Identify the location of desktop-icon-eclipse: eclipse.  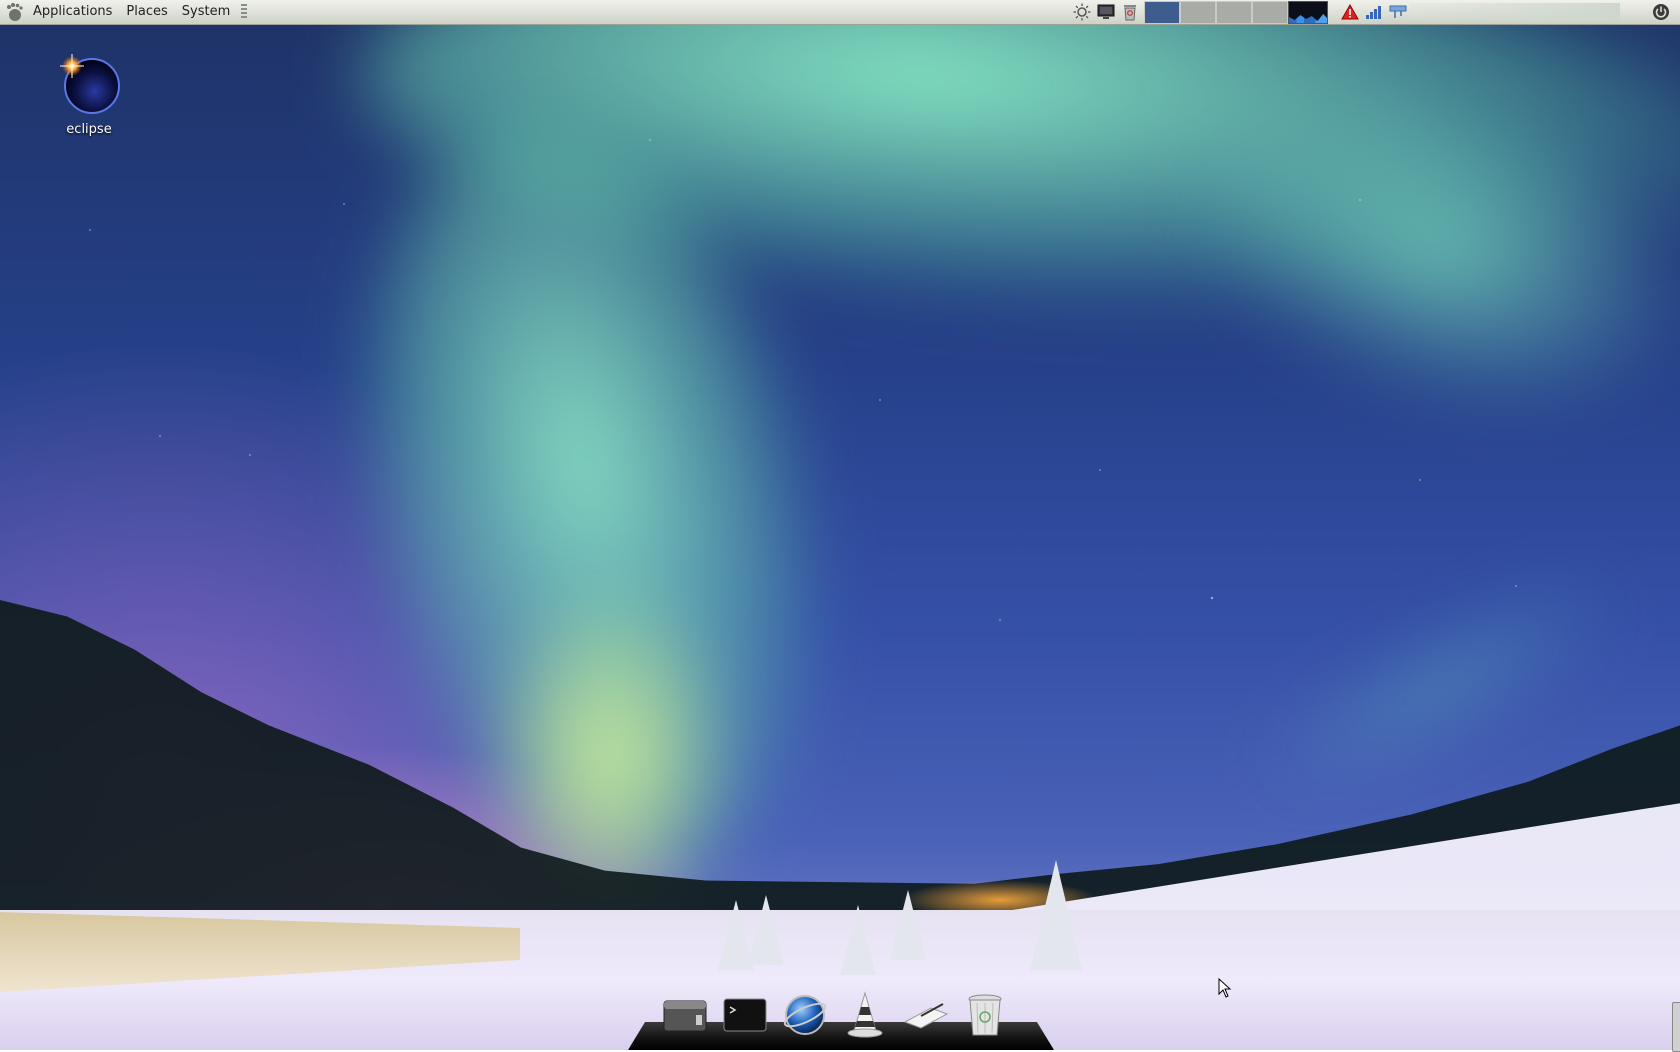
(89, 91).